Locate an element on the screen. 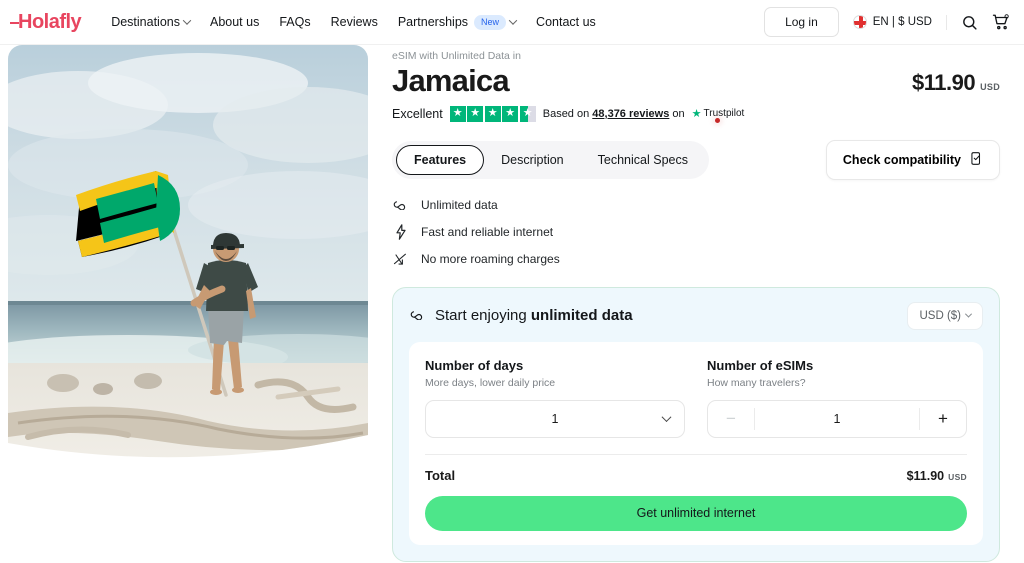 The height and width of the screenshot is (563, 1024). esims-stepper: − 1 + is located at coordinates (837, 418).